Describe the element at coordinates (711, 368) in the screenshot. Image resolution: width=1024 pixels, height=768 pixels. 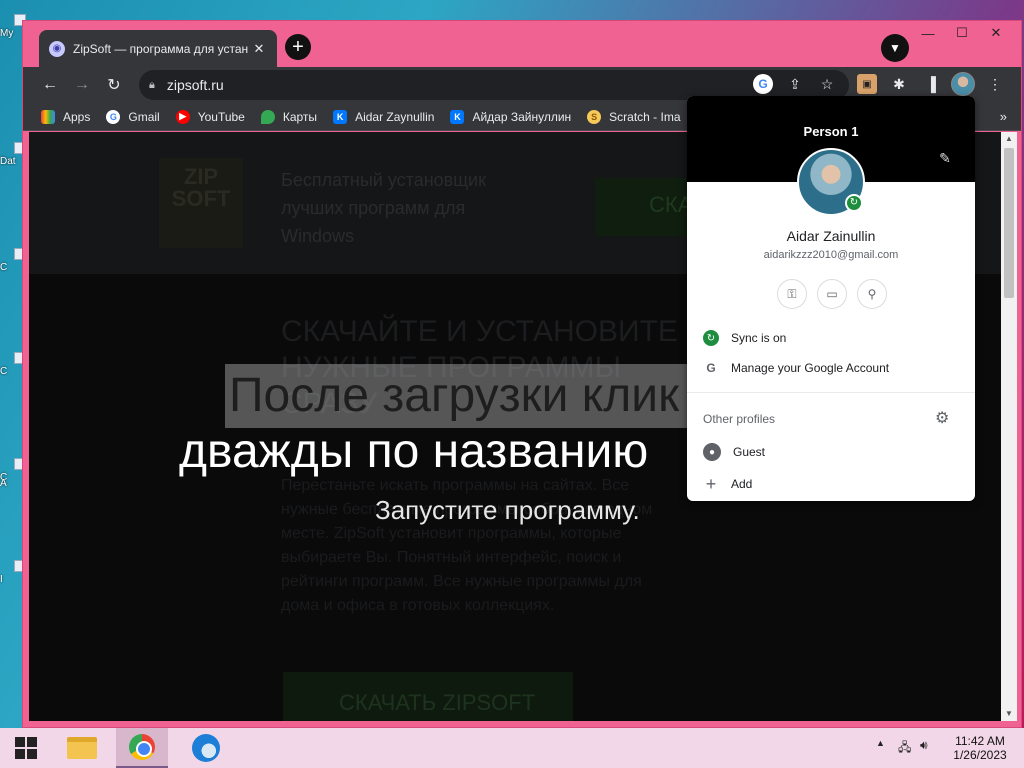
I see `google-icon: G` at that location.